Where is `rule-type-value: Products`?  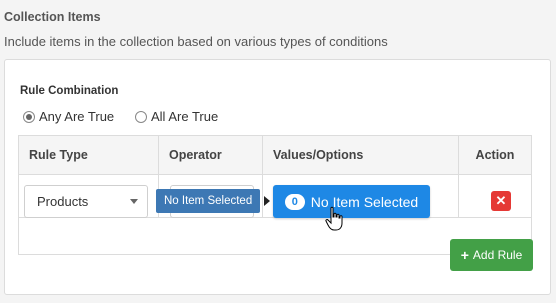
rule-type-value: Products is located at coordinates (63, 201).